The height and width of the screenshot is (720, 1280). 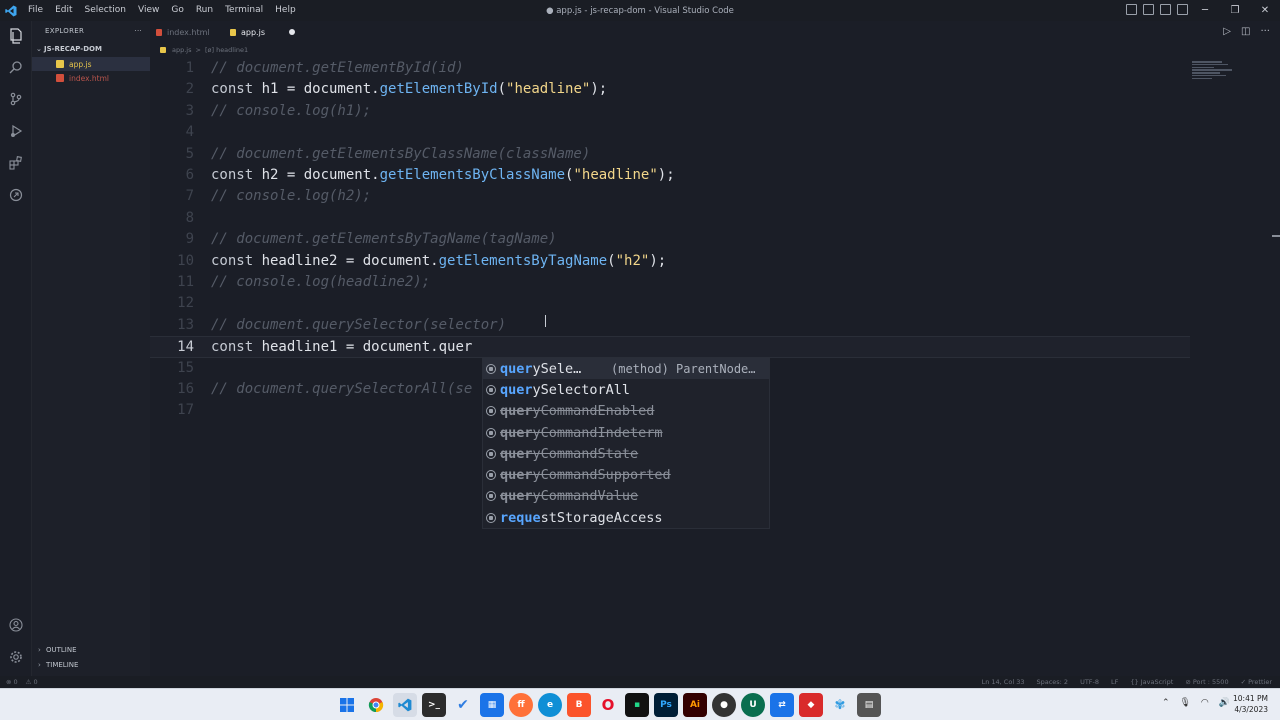 What do you see at coordinates (1148, 9) in the screenshot?
I see `toggle-panel-icon` at bounding box center [1148, 9].